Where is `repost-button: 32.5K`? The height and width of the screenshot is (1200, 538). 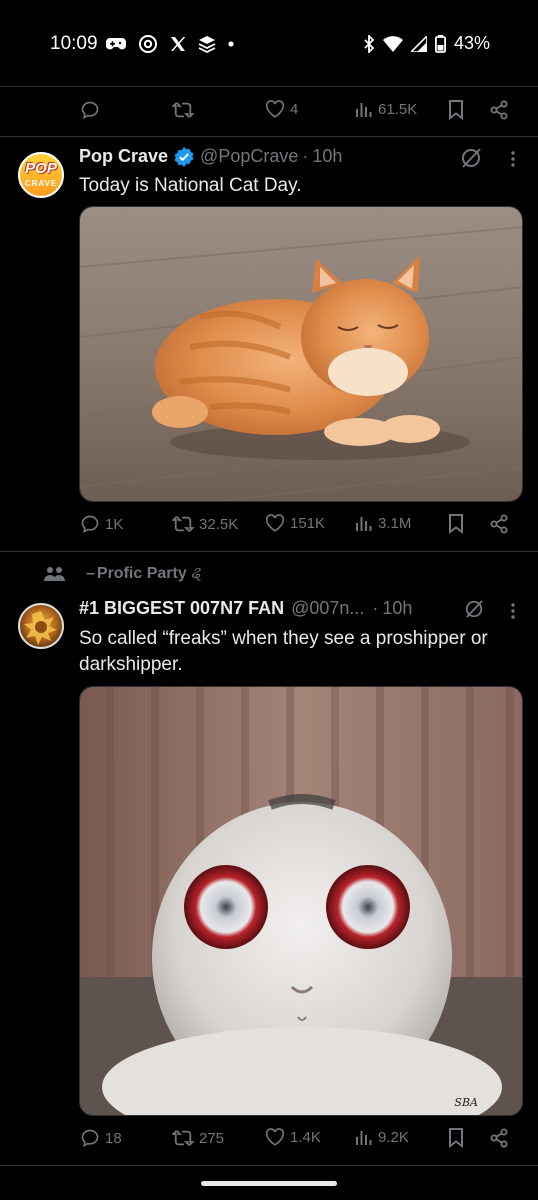
repost-button: 32.5K is located at coordinates (205, 524).